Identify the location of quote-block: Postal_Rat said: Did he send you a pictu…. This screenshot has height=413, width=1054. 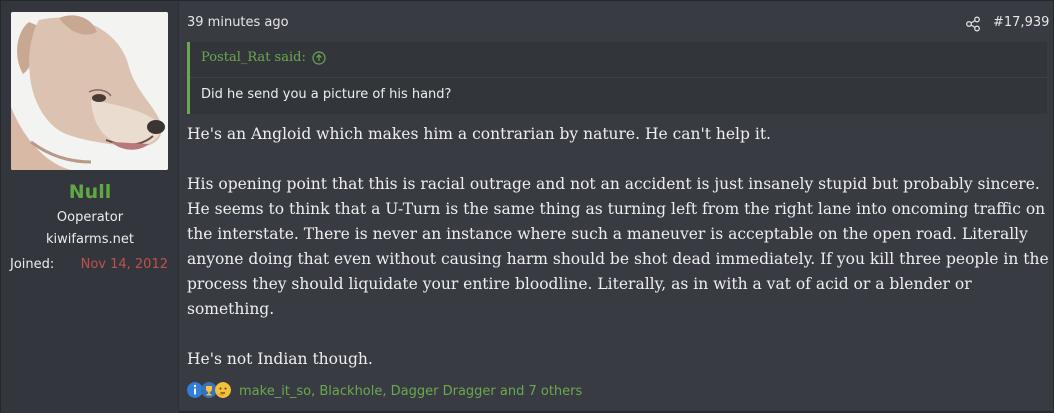
(617, 78).